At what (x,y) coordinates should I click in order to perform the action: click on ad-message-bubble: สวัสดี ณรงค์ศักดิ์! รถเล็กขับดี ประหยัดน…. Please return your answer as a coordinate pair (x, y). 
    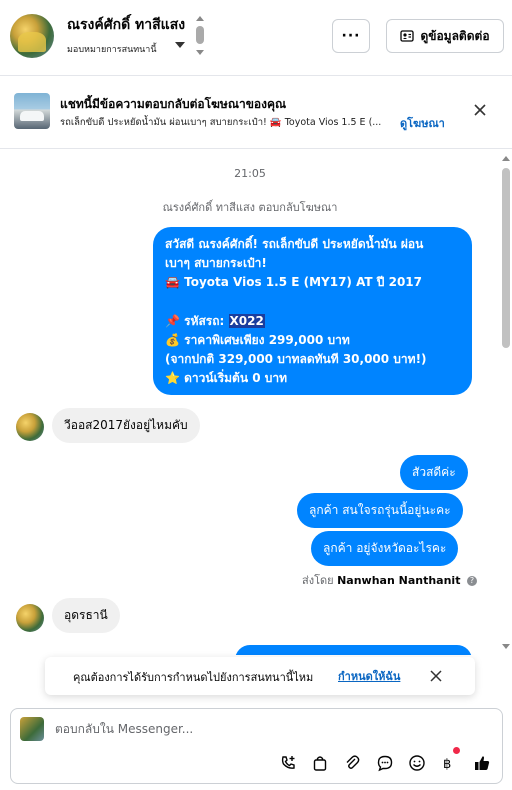
    Looking at the image, I should click on (312, 311).